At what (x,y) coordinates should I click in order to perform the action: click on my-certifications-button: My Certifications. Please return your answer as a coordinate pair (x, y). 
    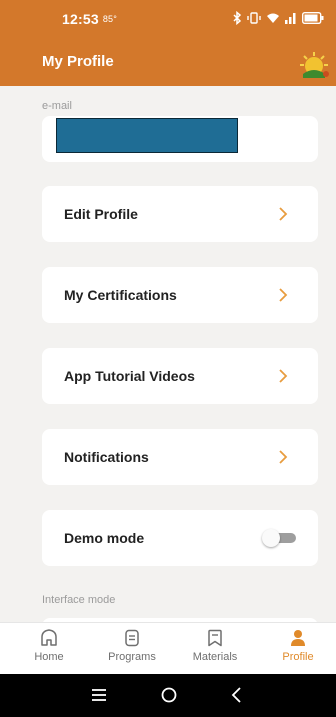
    Looking at the image, I should click on (180, 295).